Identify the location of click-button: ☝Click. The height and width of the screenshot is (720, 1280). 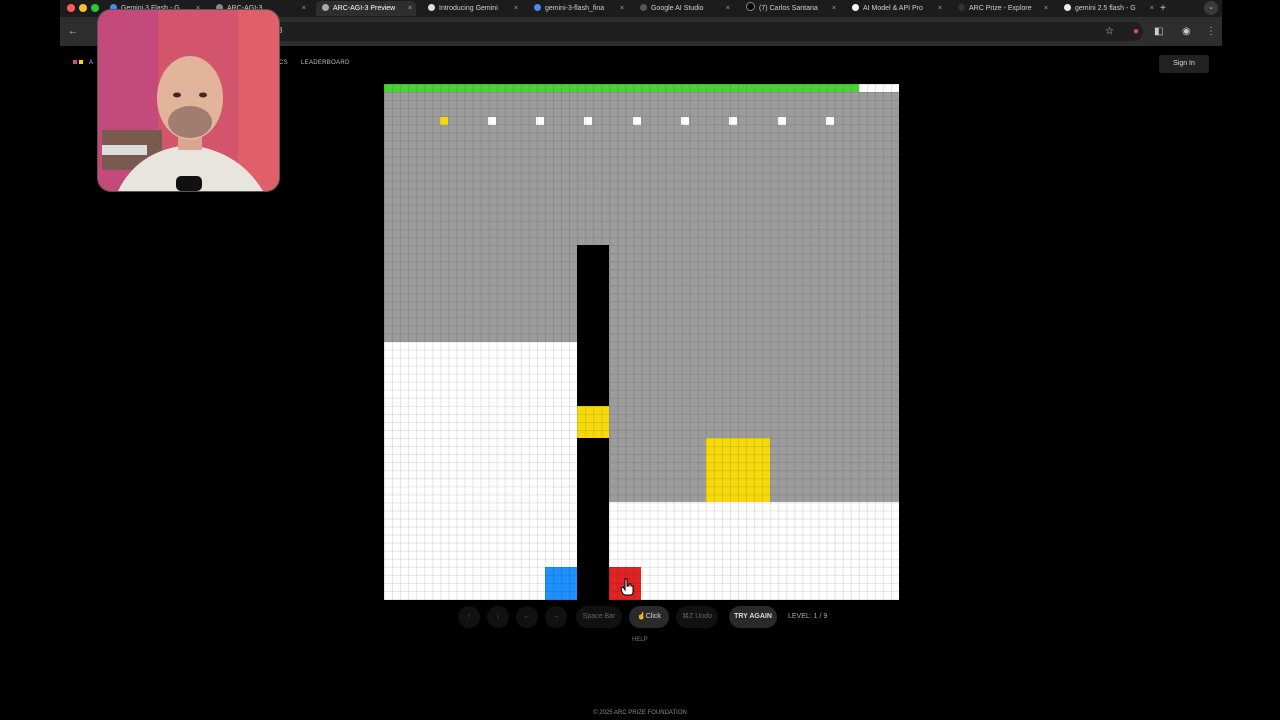
(649, 617).